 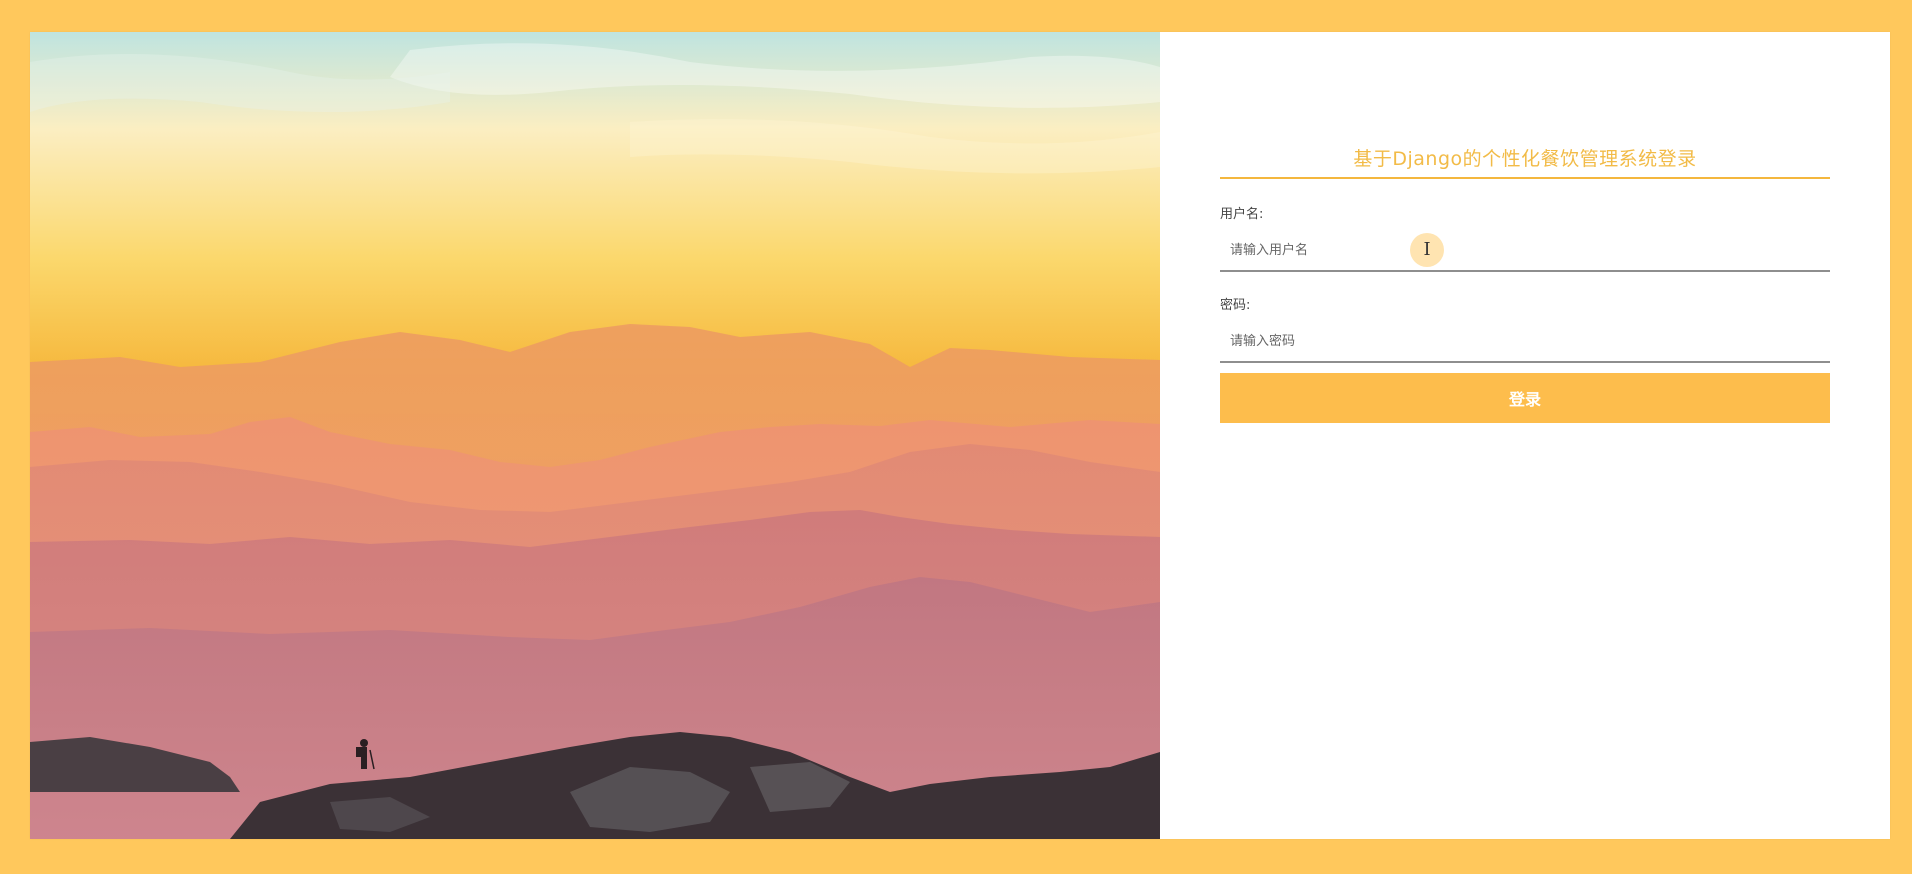 I want to click on login-form: 基于Django的个性化餐饮管理系统登录 用户名: I 密码: 登录, so click(x=1525, y=283).